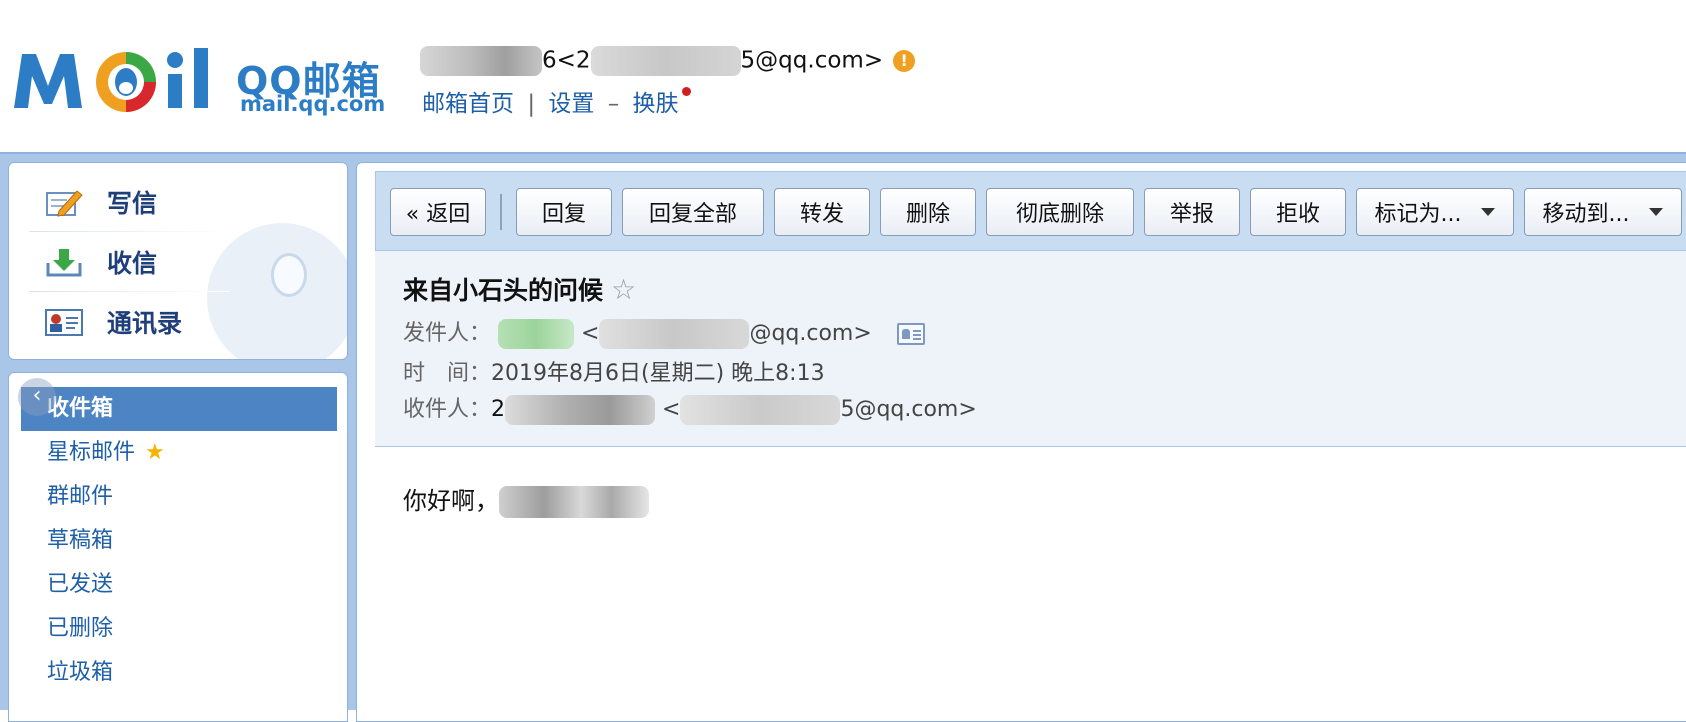  Describe the element at coordinates (451, 501) in the screenshot. I see `greeting-text: 你好啊，` at that location.